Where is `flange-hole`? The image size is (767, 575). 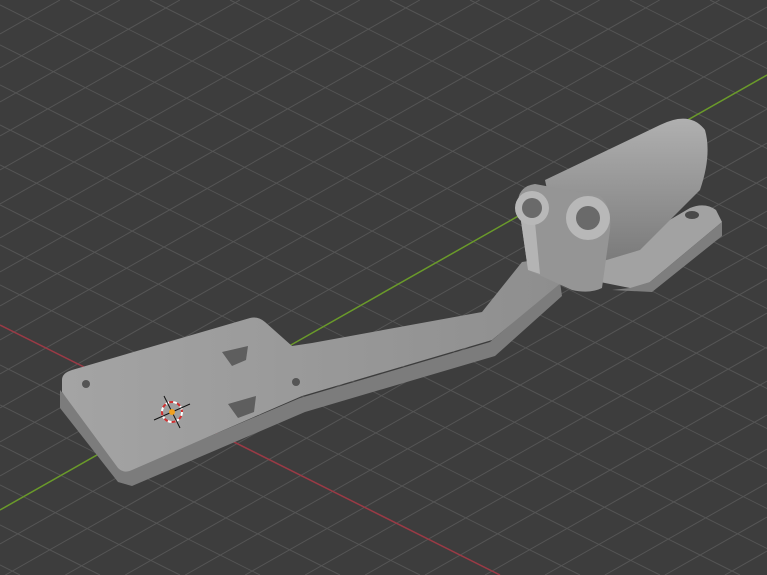 flange-hole is located at coordinates (692, 215).